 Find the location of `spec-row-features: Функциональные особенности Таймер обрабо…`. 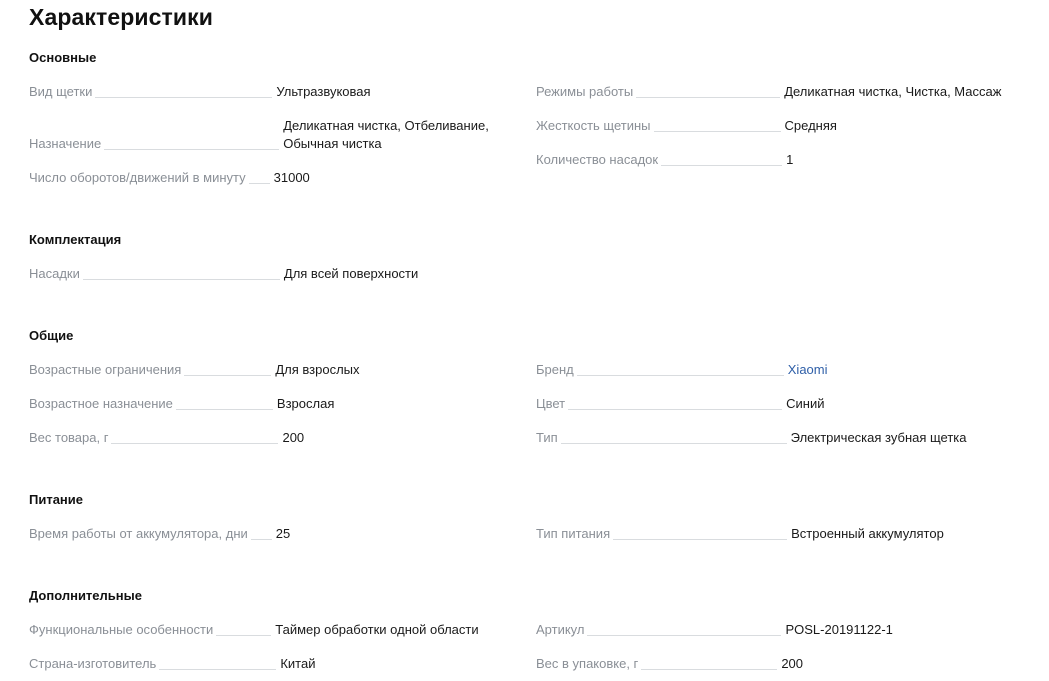

spec-row-features: Функциональные особенности Таймер обрабо… is located at coordinates (274, 630).